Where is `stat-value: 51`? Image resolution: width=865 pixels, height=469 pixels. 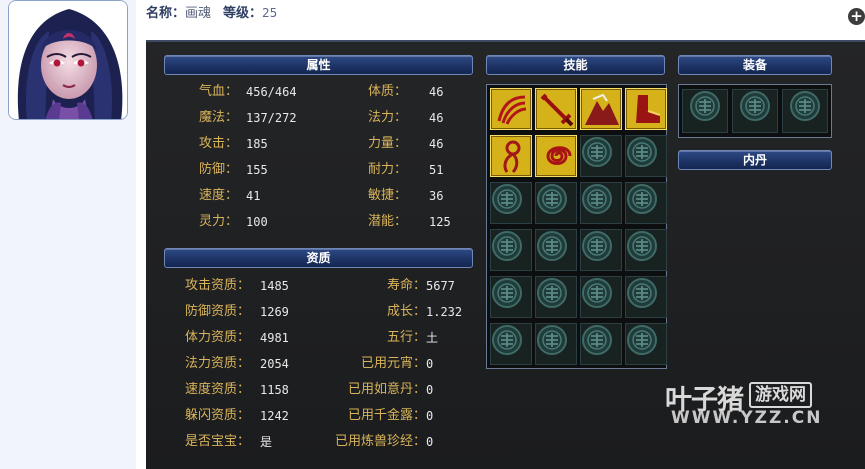 stat-value: 51 is located at coordinates (436, 170).